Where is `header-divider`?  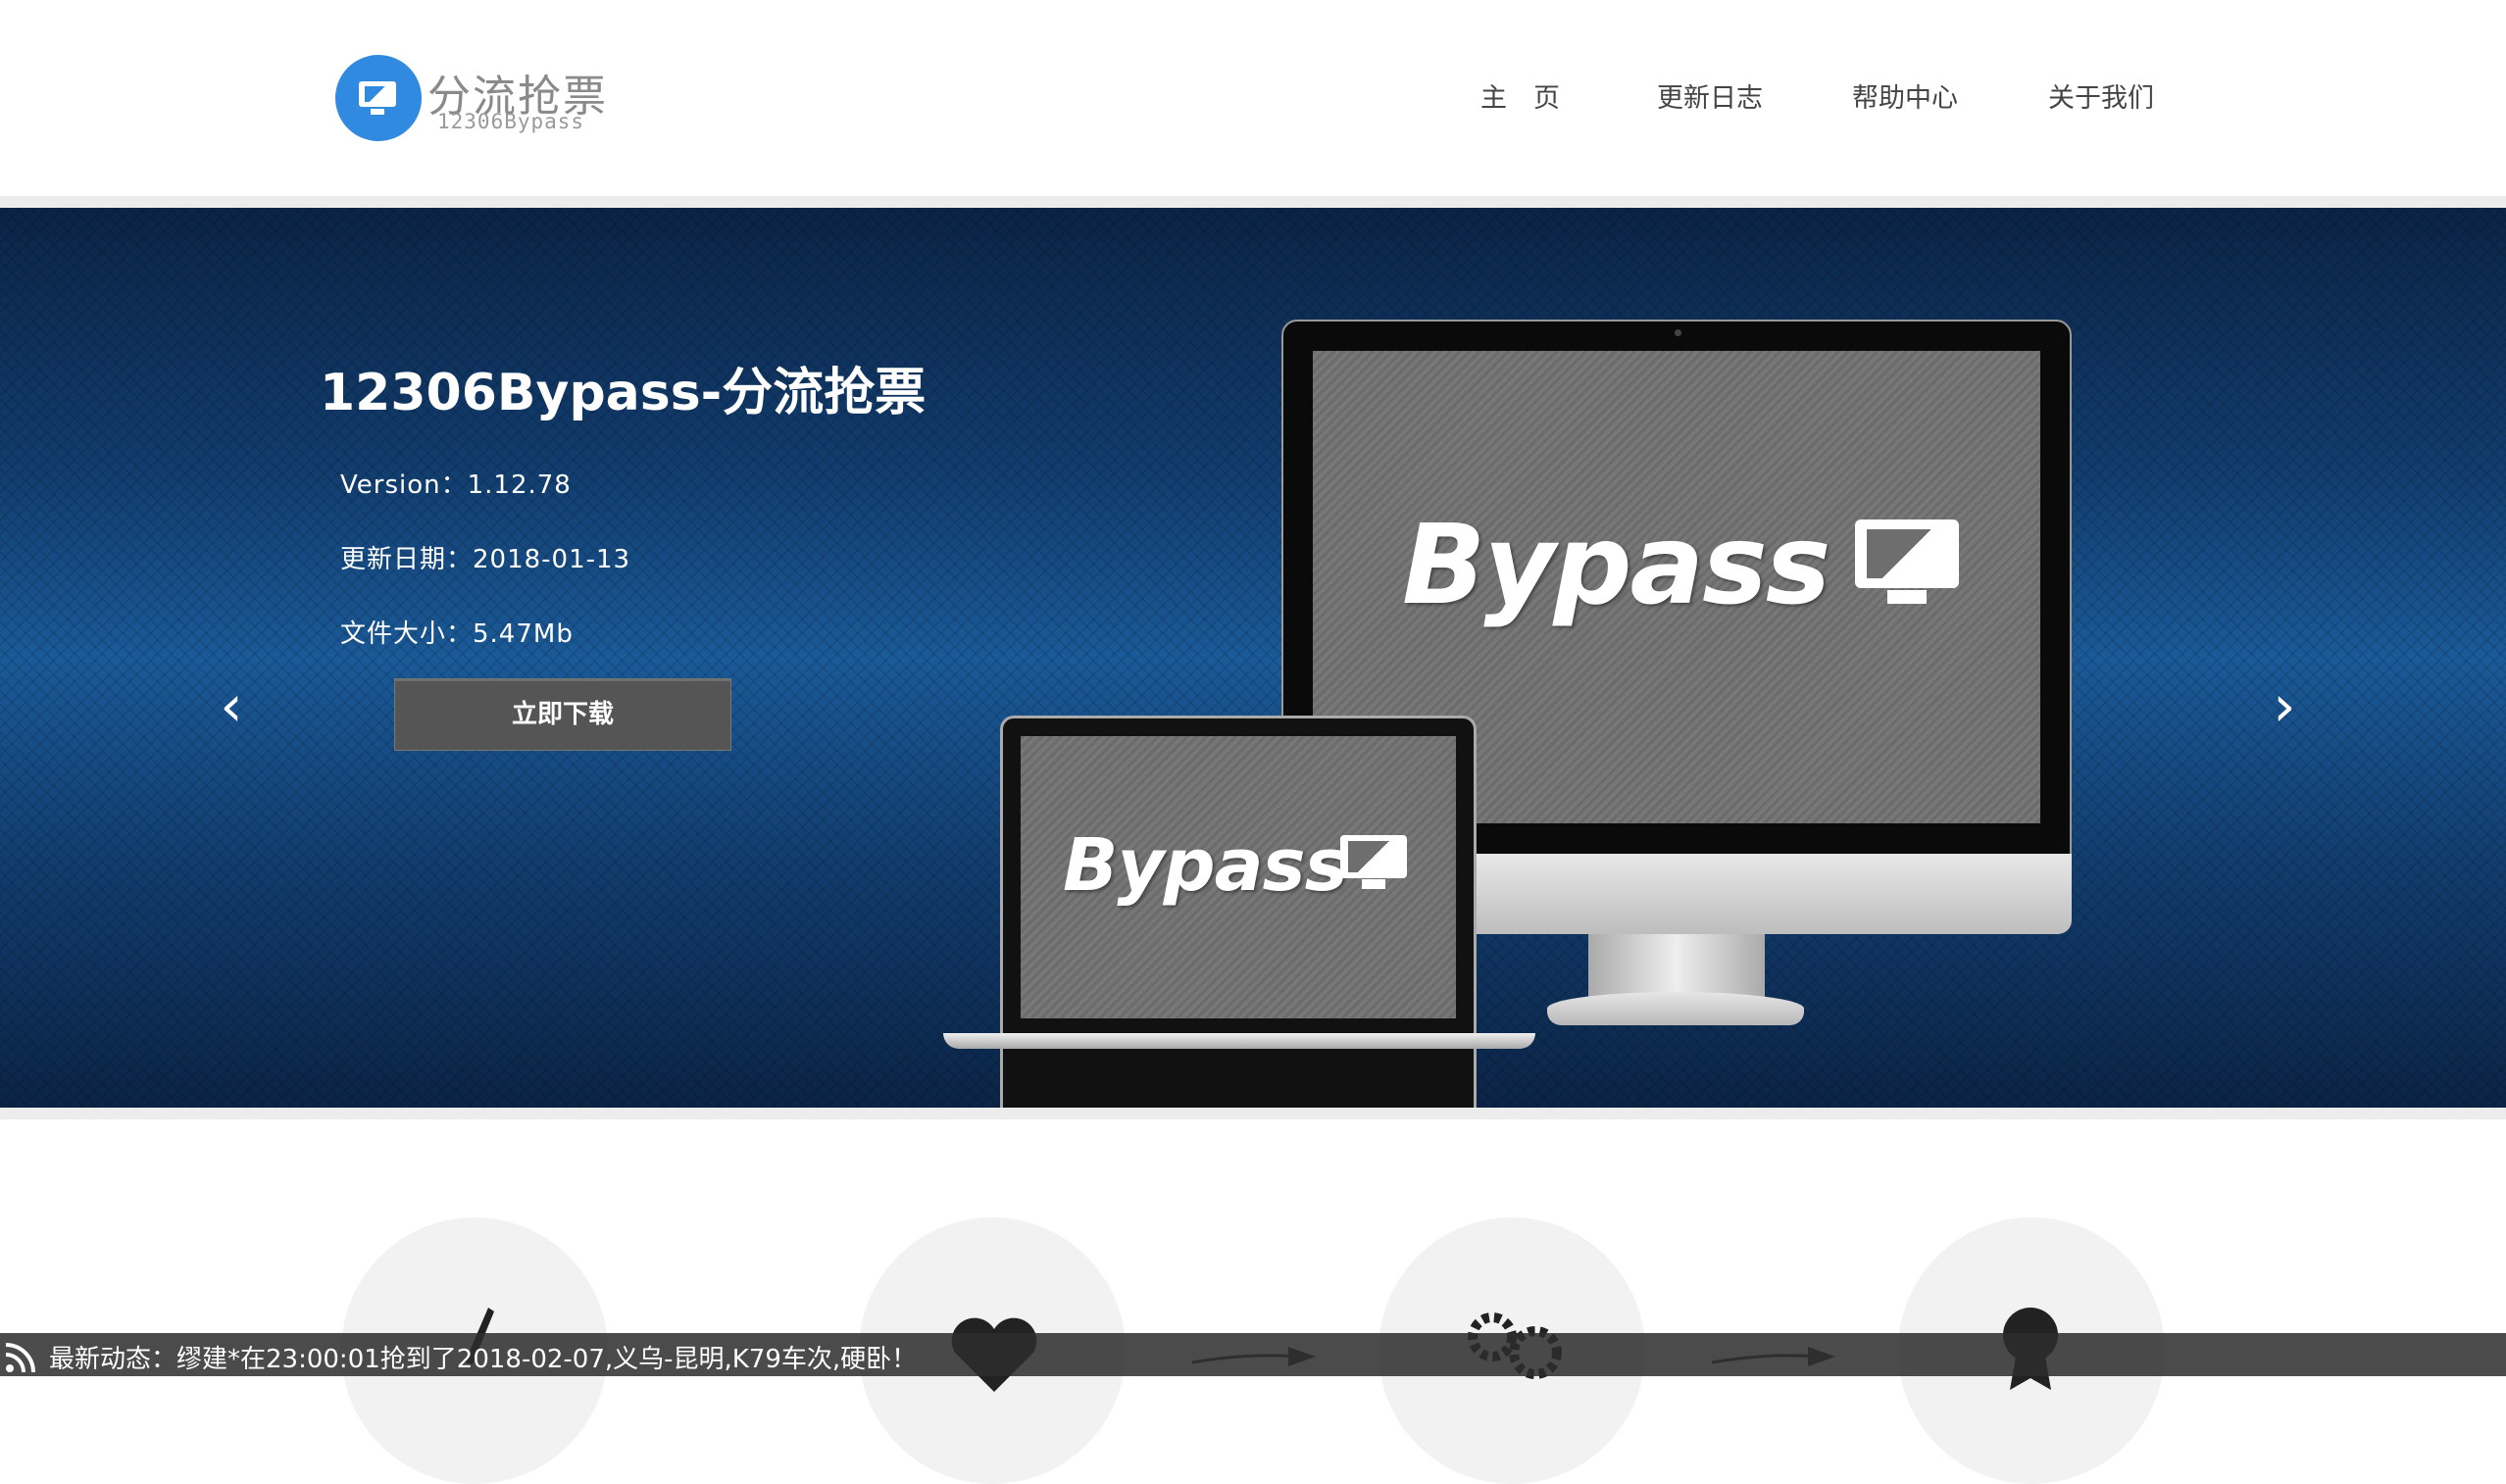
header-divider is located at coordinates (1253, 202).